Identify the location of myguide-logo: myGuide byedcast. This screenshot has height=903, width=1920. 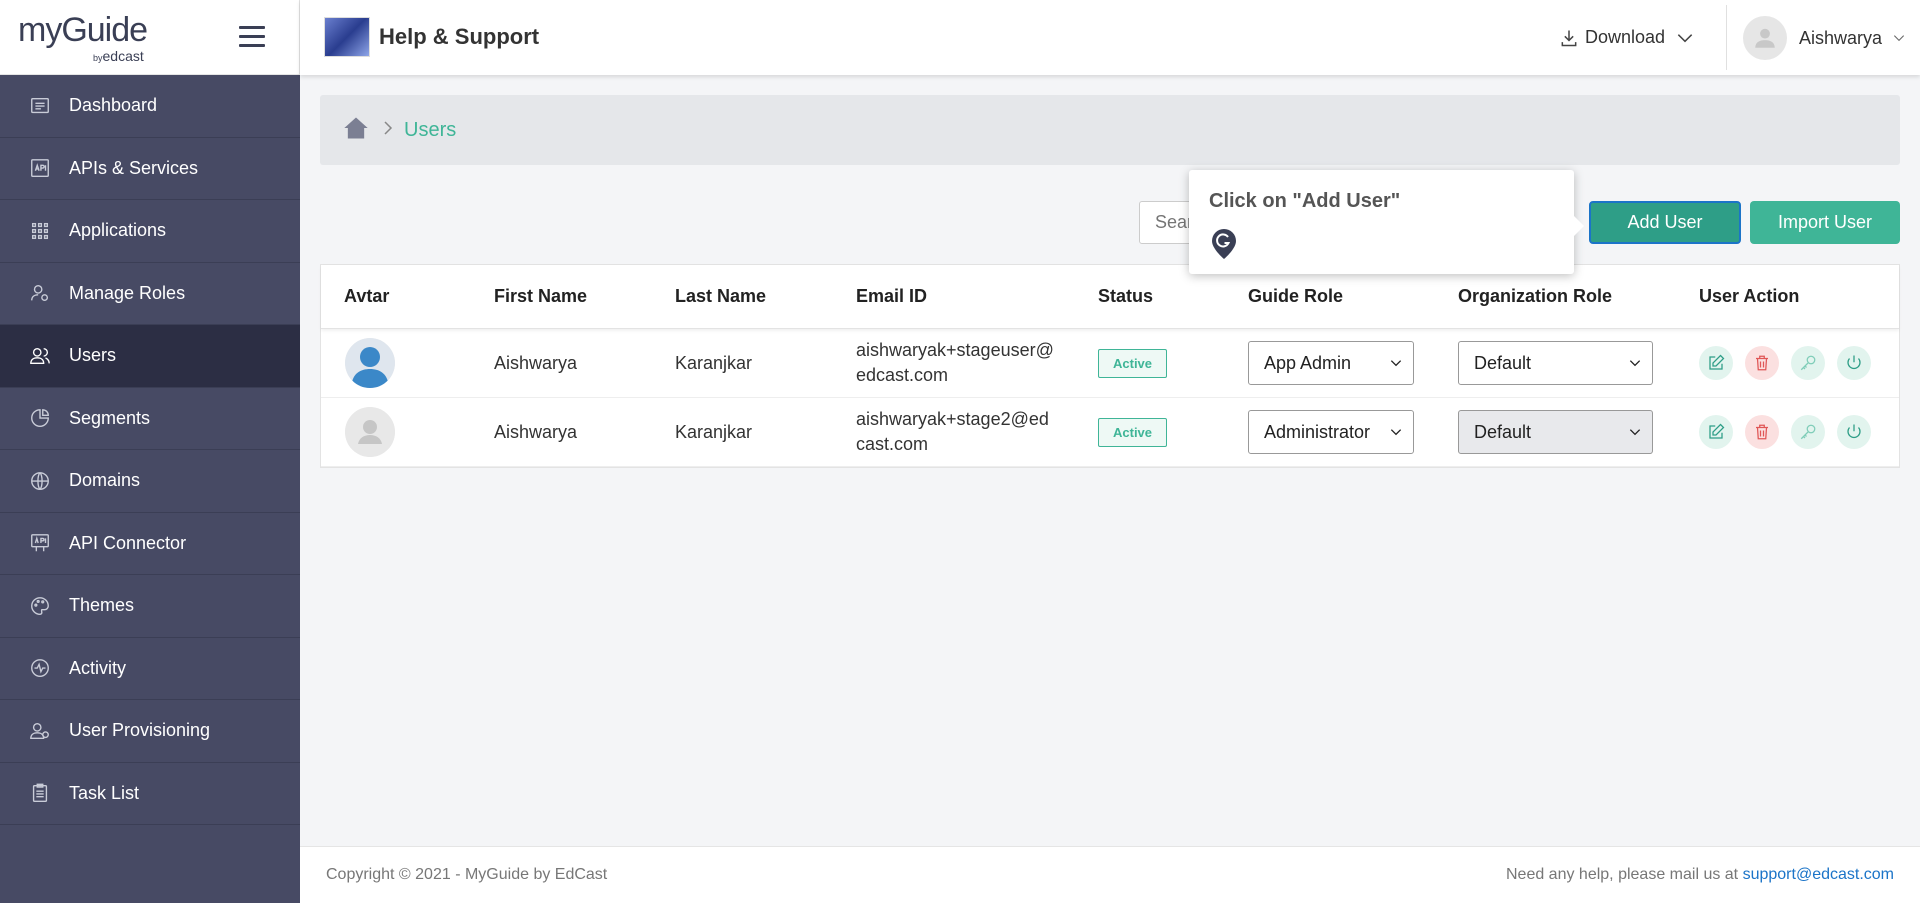
(93, 38).